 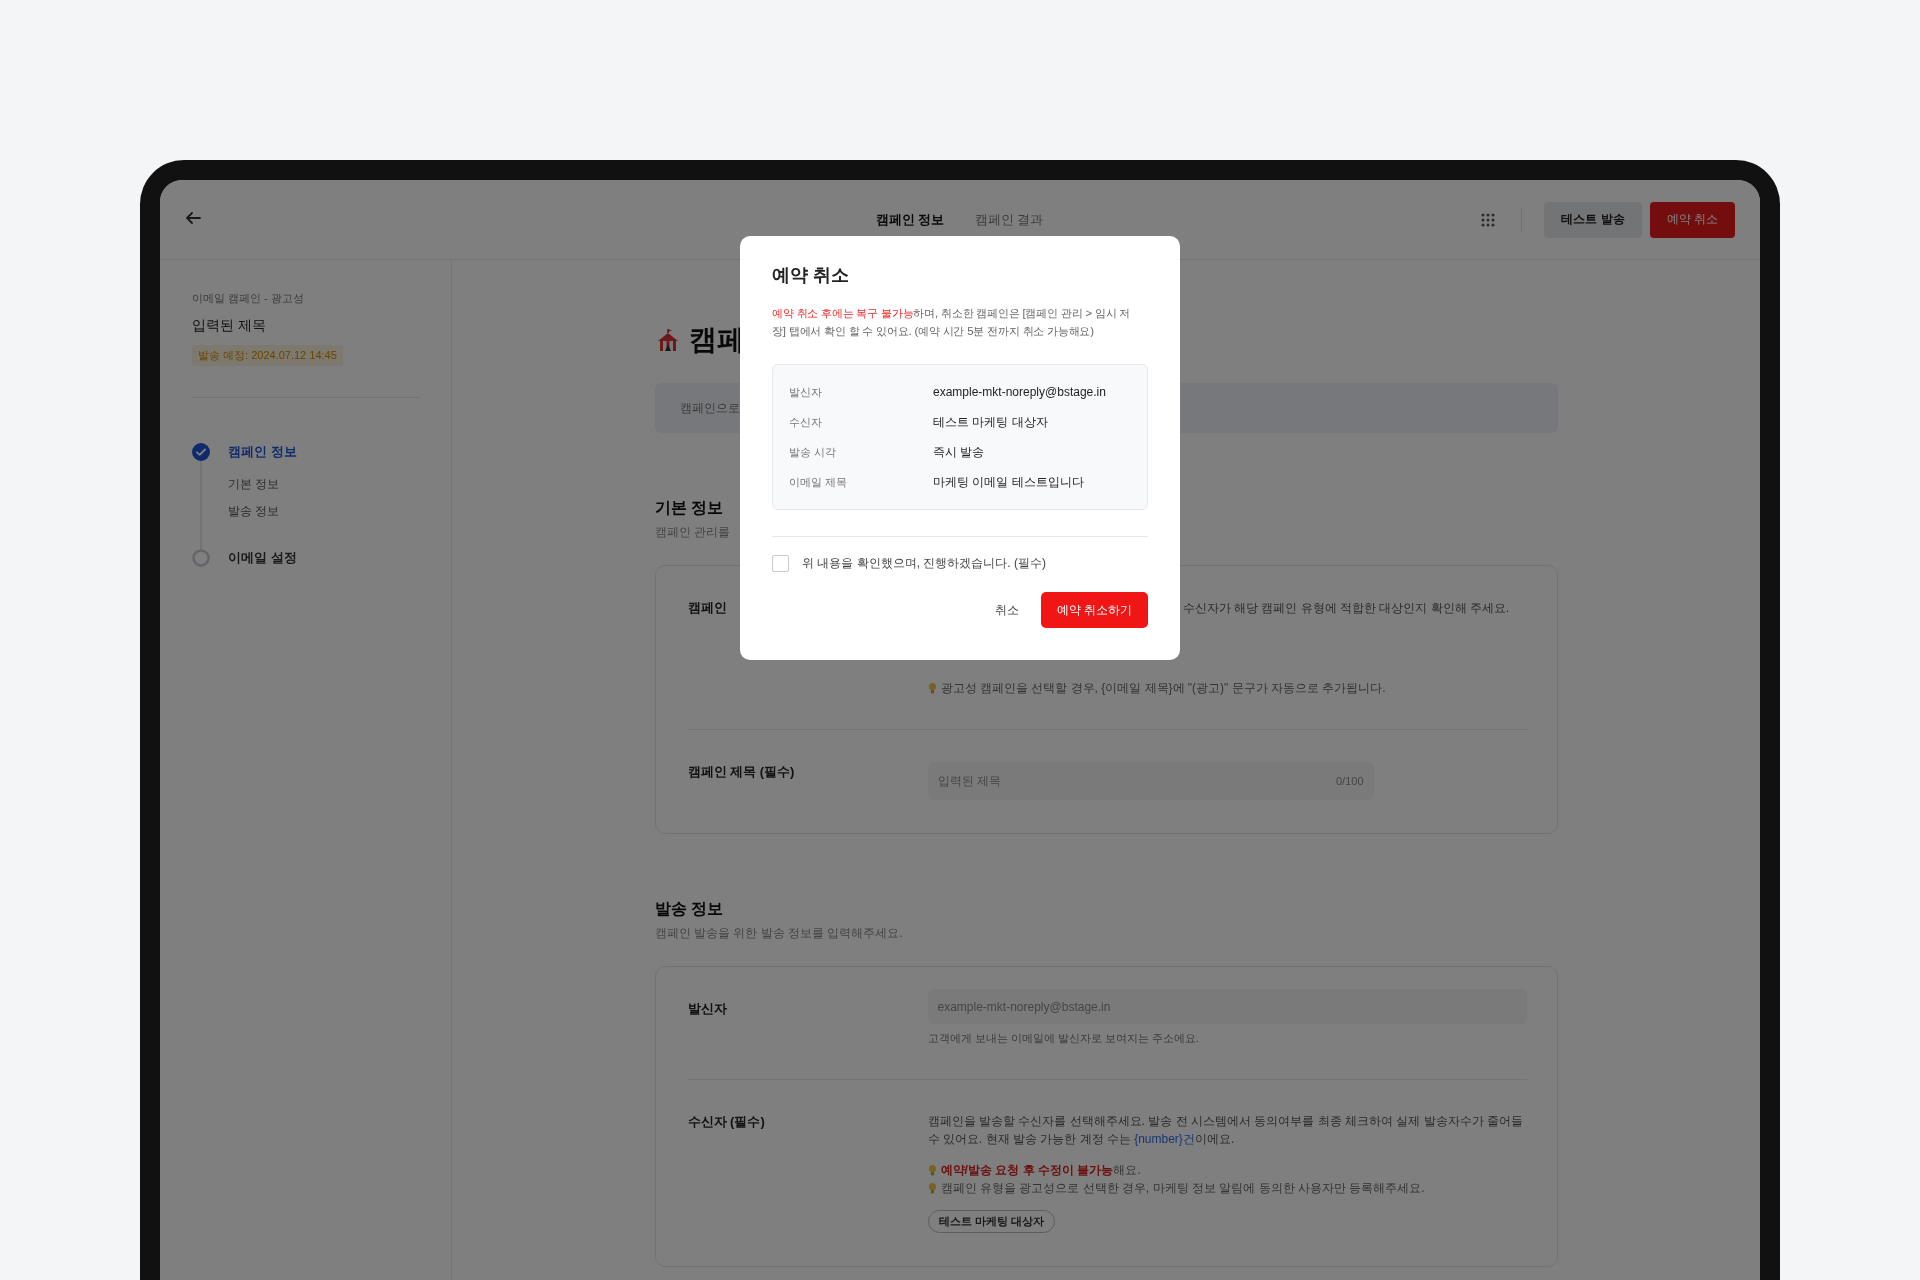 I want to click on banner-text: 캠페인으로, so click(x=709, y=408).